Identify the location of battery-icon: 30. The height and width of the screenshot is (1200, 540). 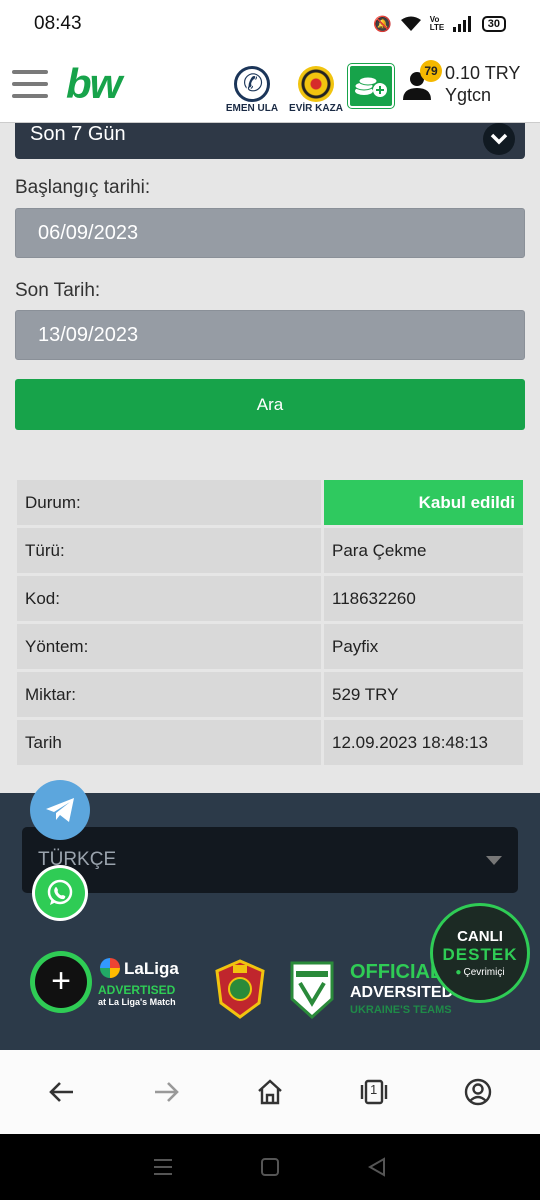
(493, 24).